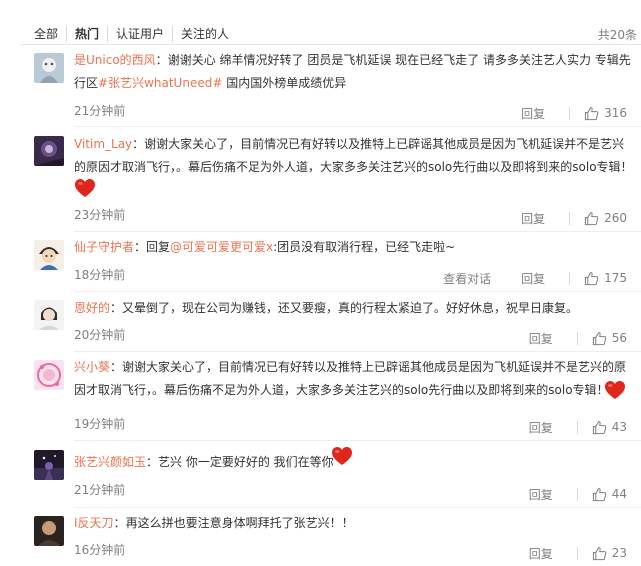 This screenshot has width=641, height=566. What do you see at coordinates (221, 247) in the screenshot?
I see `mention-link: @可爱可爱更可爱x` at bounding box center [221, 247].